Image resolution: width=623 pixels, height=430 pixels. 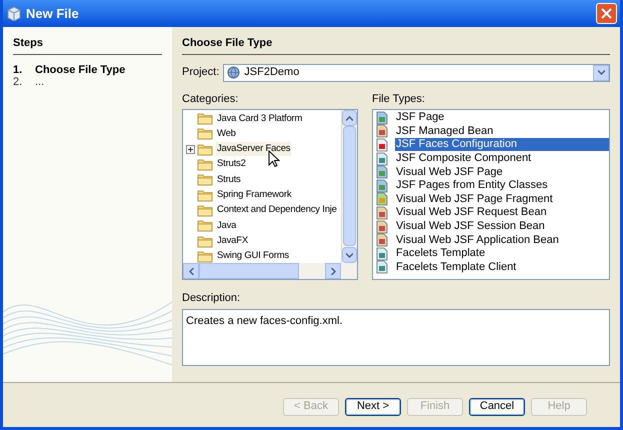 I want to click on project-label: Project:, so click(x=201, y=72).